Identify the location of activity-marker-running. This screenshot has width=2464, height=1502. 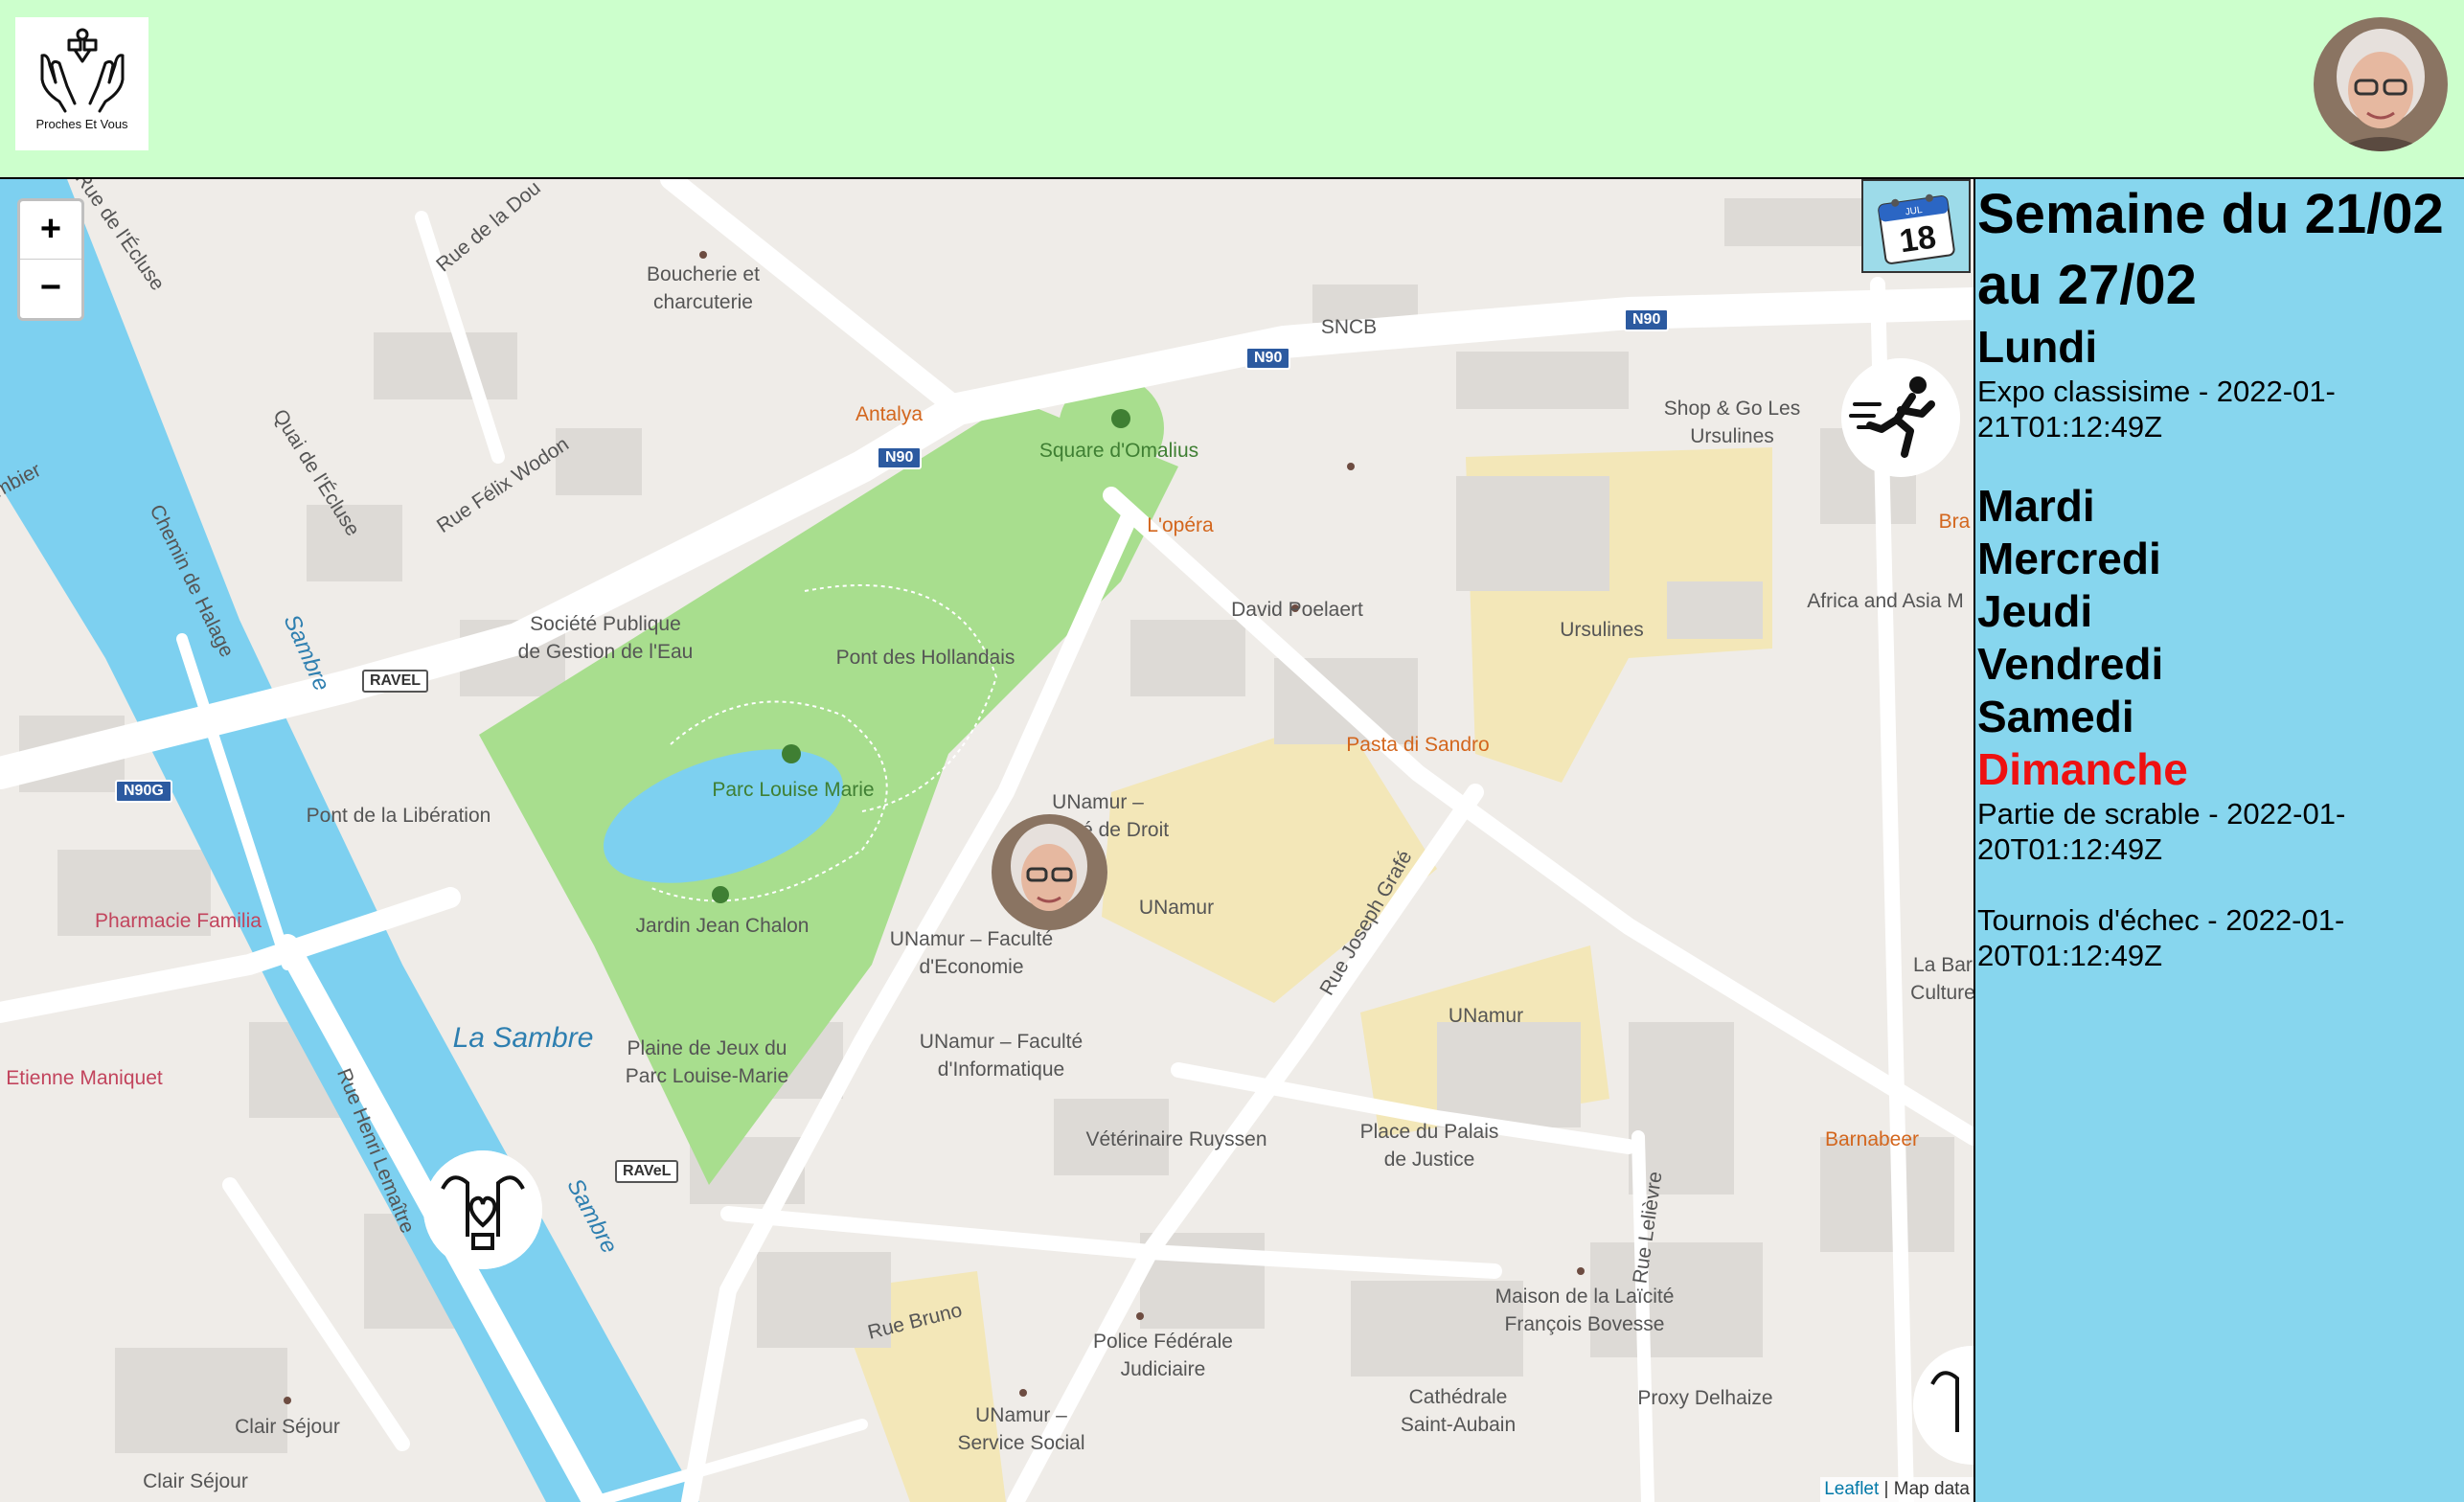
(1900, 417).